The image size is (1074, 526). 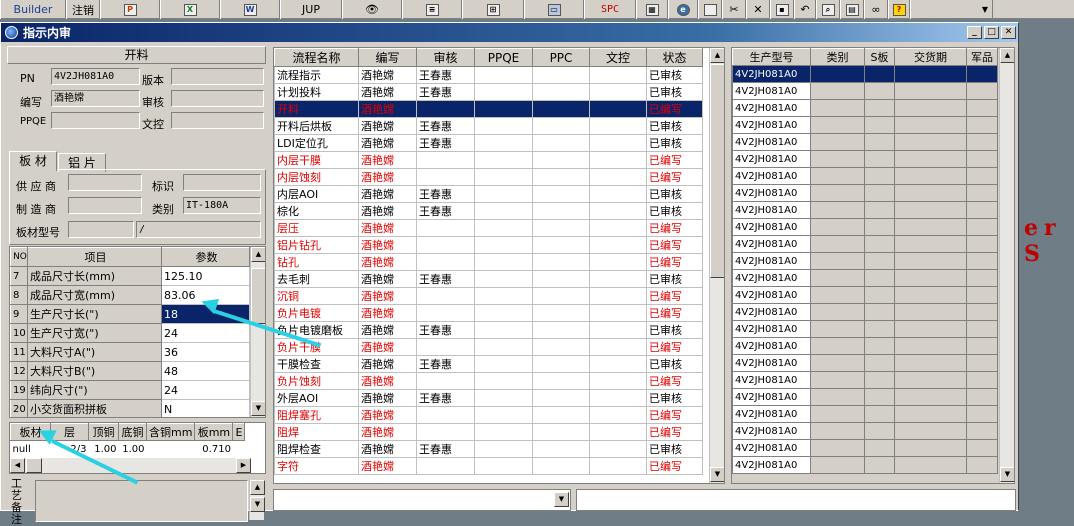 I want to click on process-row: 阻焊 酒艳嫦 已编写, so click(x=488, y=432).